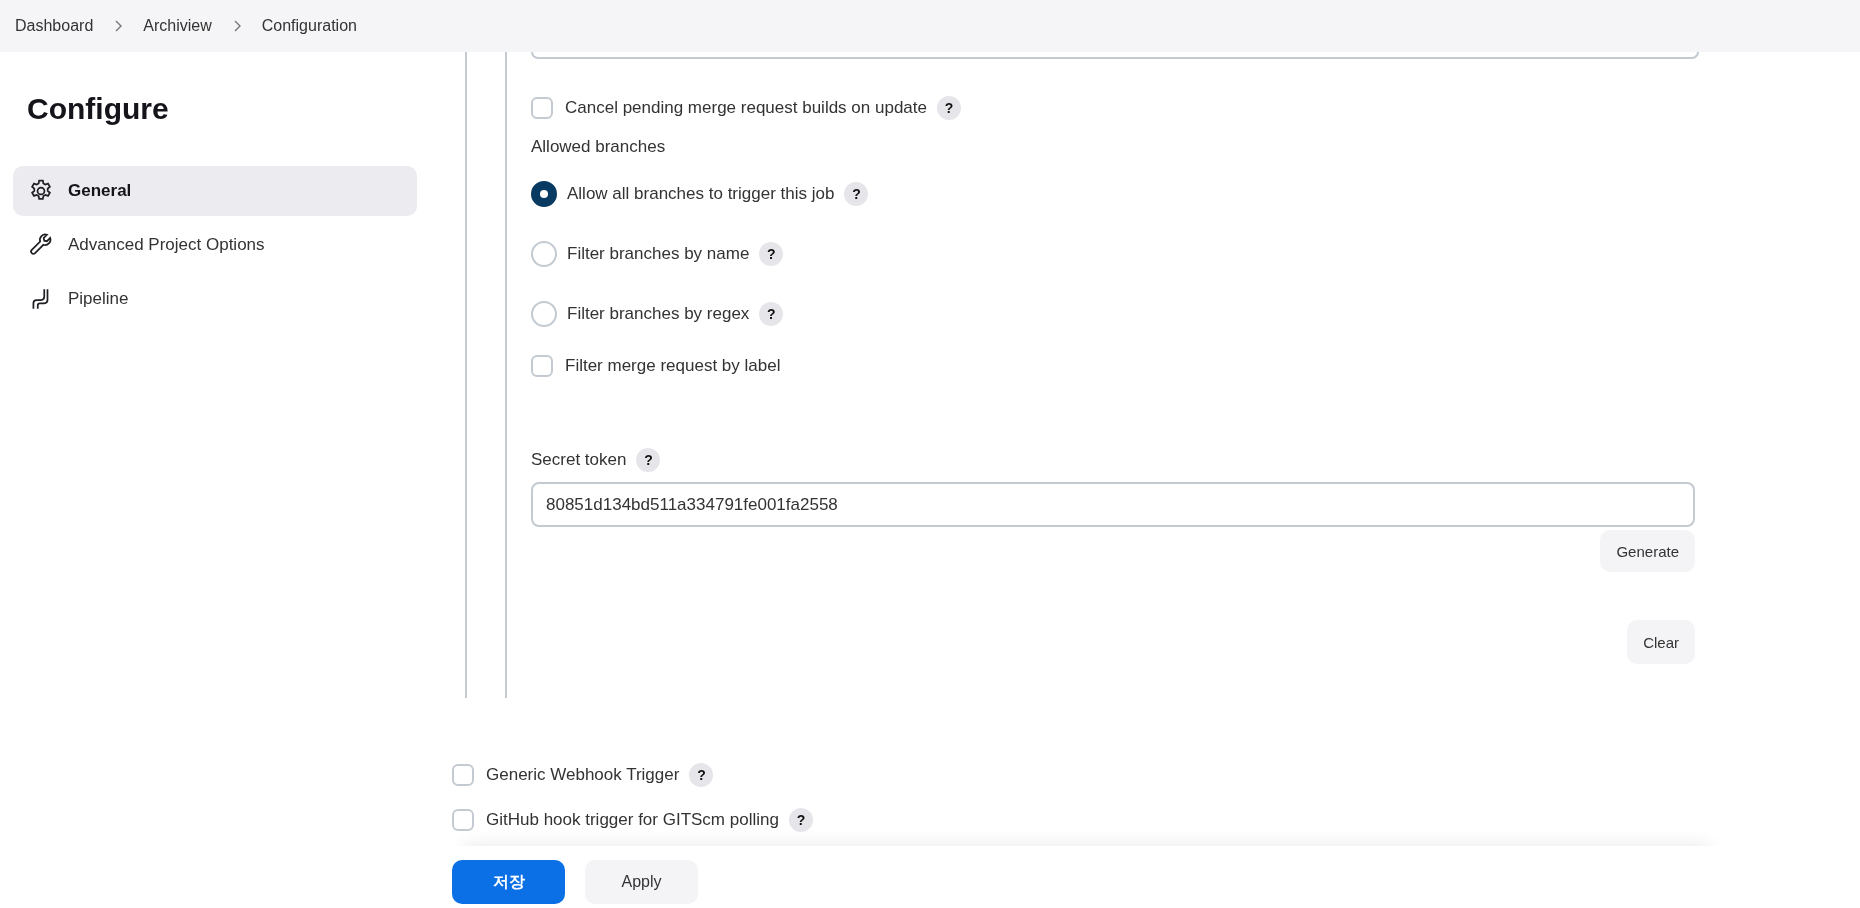 This screenshot has width=1860, height=908. Describe the element at coordinates (1113, 504) in the screenshot. I see `secret-token-field: 80851d134bd511a334791fe001fa2558` at that location.